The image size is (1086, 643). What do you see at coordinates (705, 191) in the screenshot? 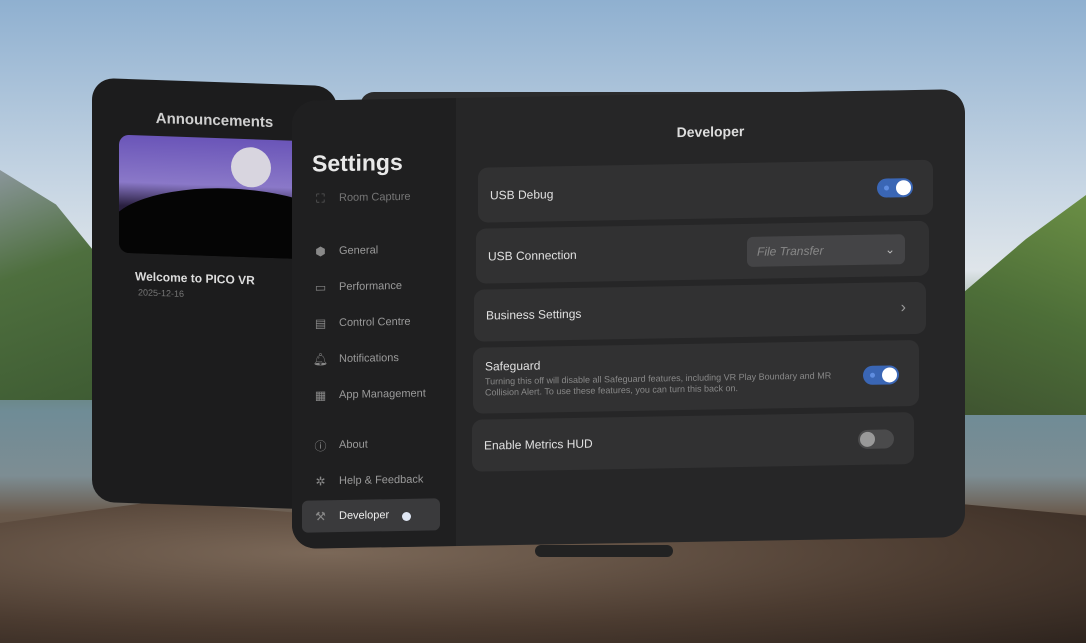
I see `usb-debug-row: USB Debug` at bounding box center [705, 191].